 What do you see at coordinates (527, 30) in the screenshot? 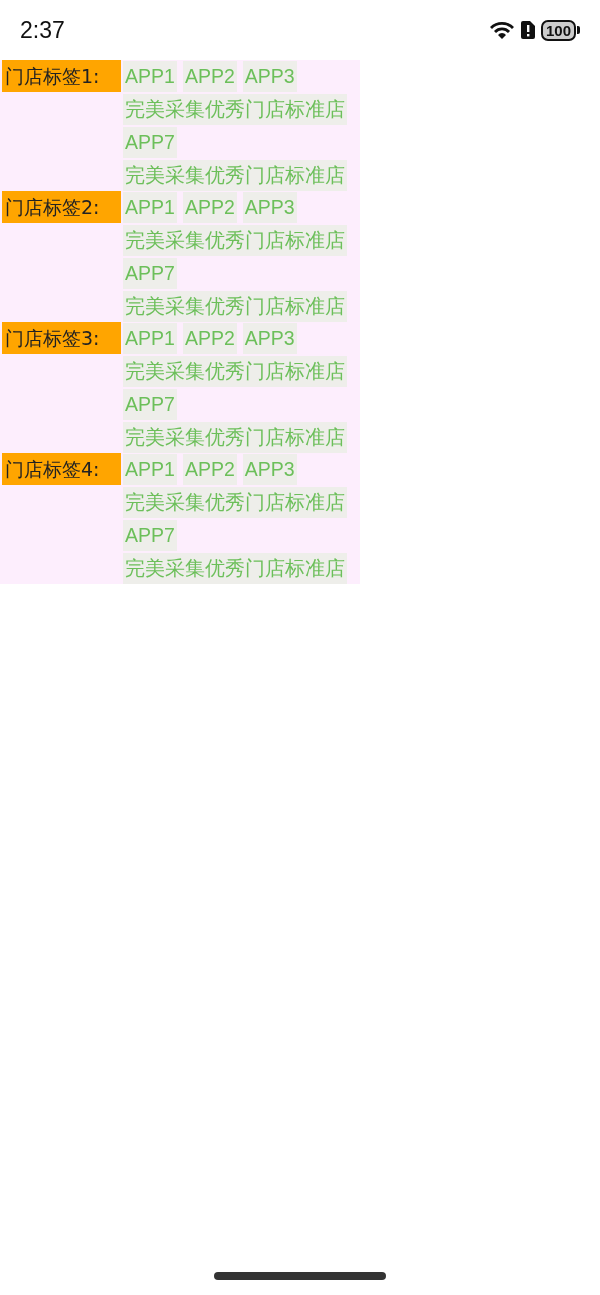
I see `sim-alert-icon` at bounding box center [527, 30].